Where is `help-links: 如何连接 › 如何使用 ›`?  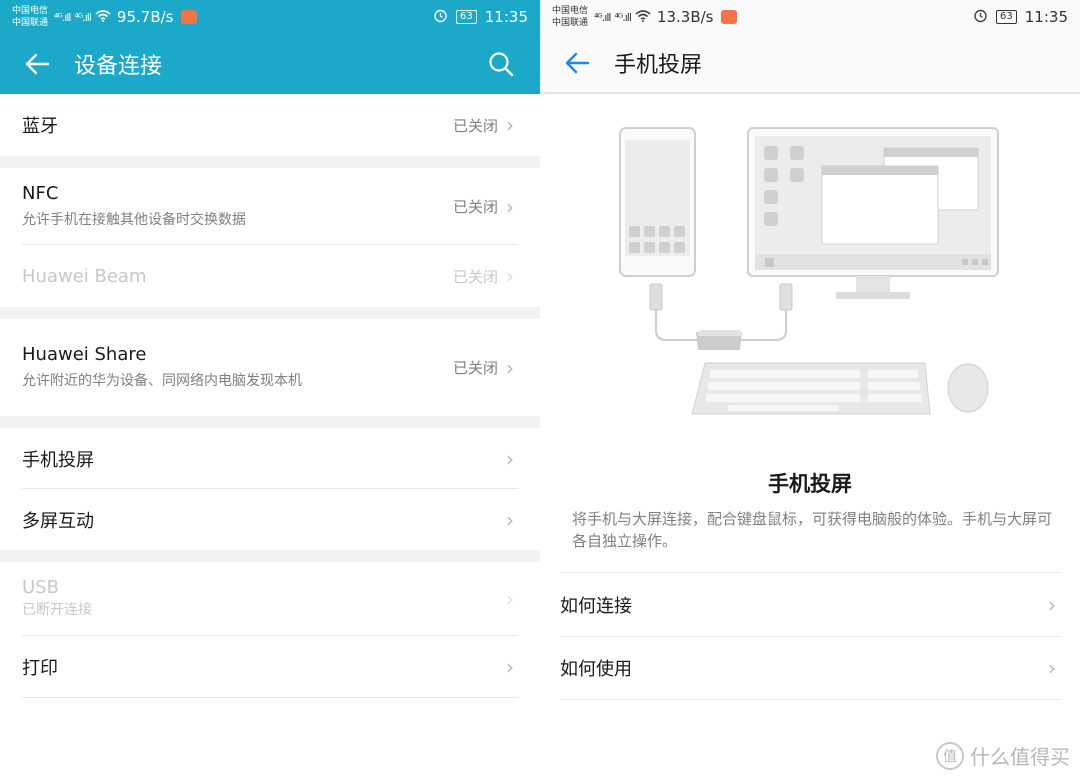 help-links: 如何连接 › 如何使用 › is located at coordinates (810, 636).